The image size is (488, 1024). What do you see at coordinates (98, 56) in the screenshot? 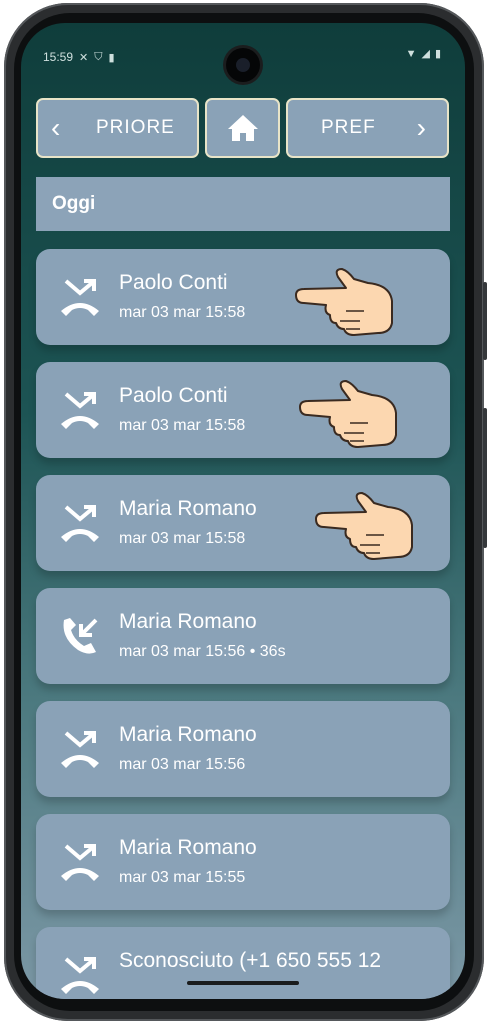
I see `shield-status-icon: ⛉` at bounding box center [98, 56].